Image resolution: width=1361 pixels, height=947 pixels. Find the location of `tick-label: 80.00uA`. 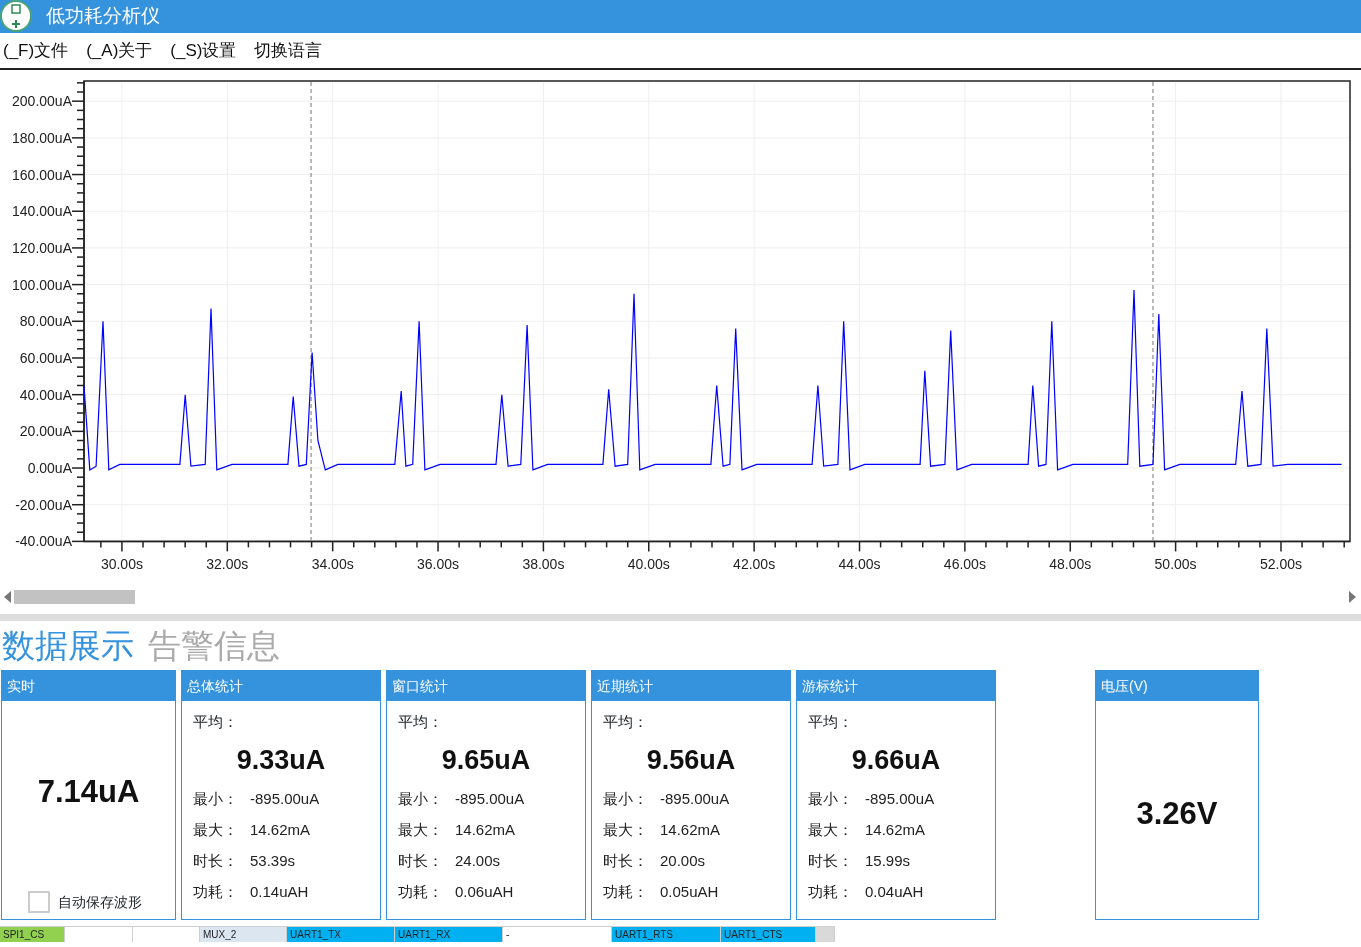

tick-label: 80.00uA is located at coordinates (45, 321).